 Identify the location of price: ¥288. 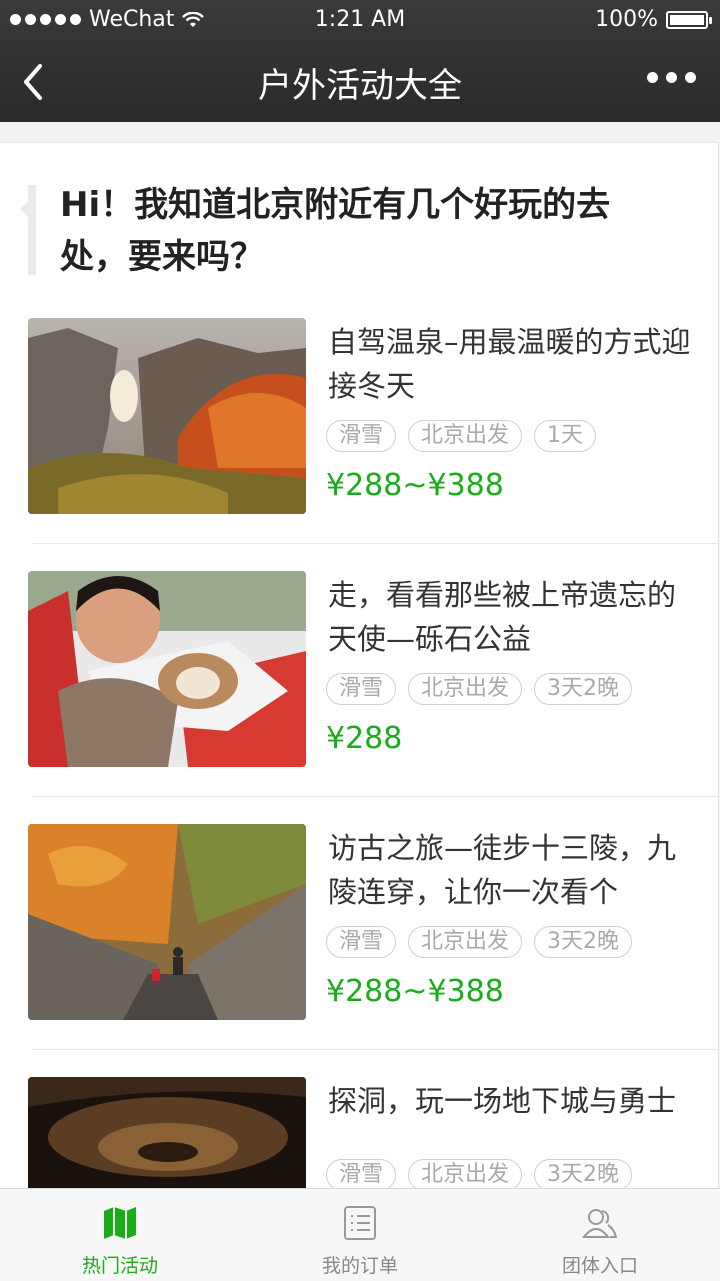
(364, 738).